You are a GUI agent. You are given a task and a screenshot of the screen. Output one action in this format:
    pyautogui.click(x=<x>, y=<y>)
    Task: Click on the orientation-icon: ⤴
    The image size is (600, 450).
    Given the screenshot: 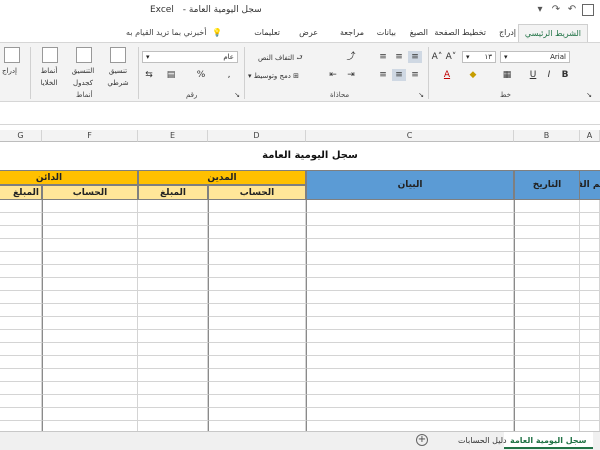 What is the action you would take?
    pyautogui.click(x=351, y=57)
    